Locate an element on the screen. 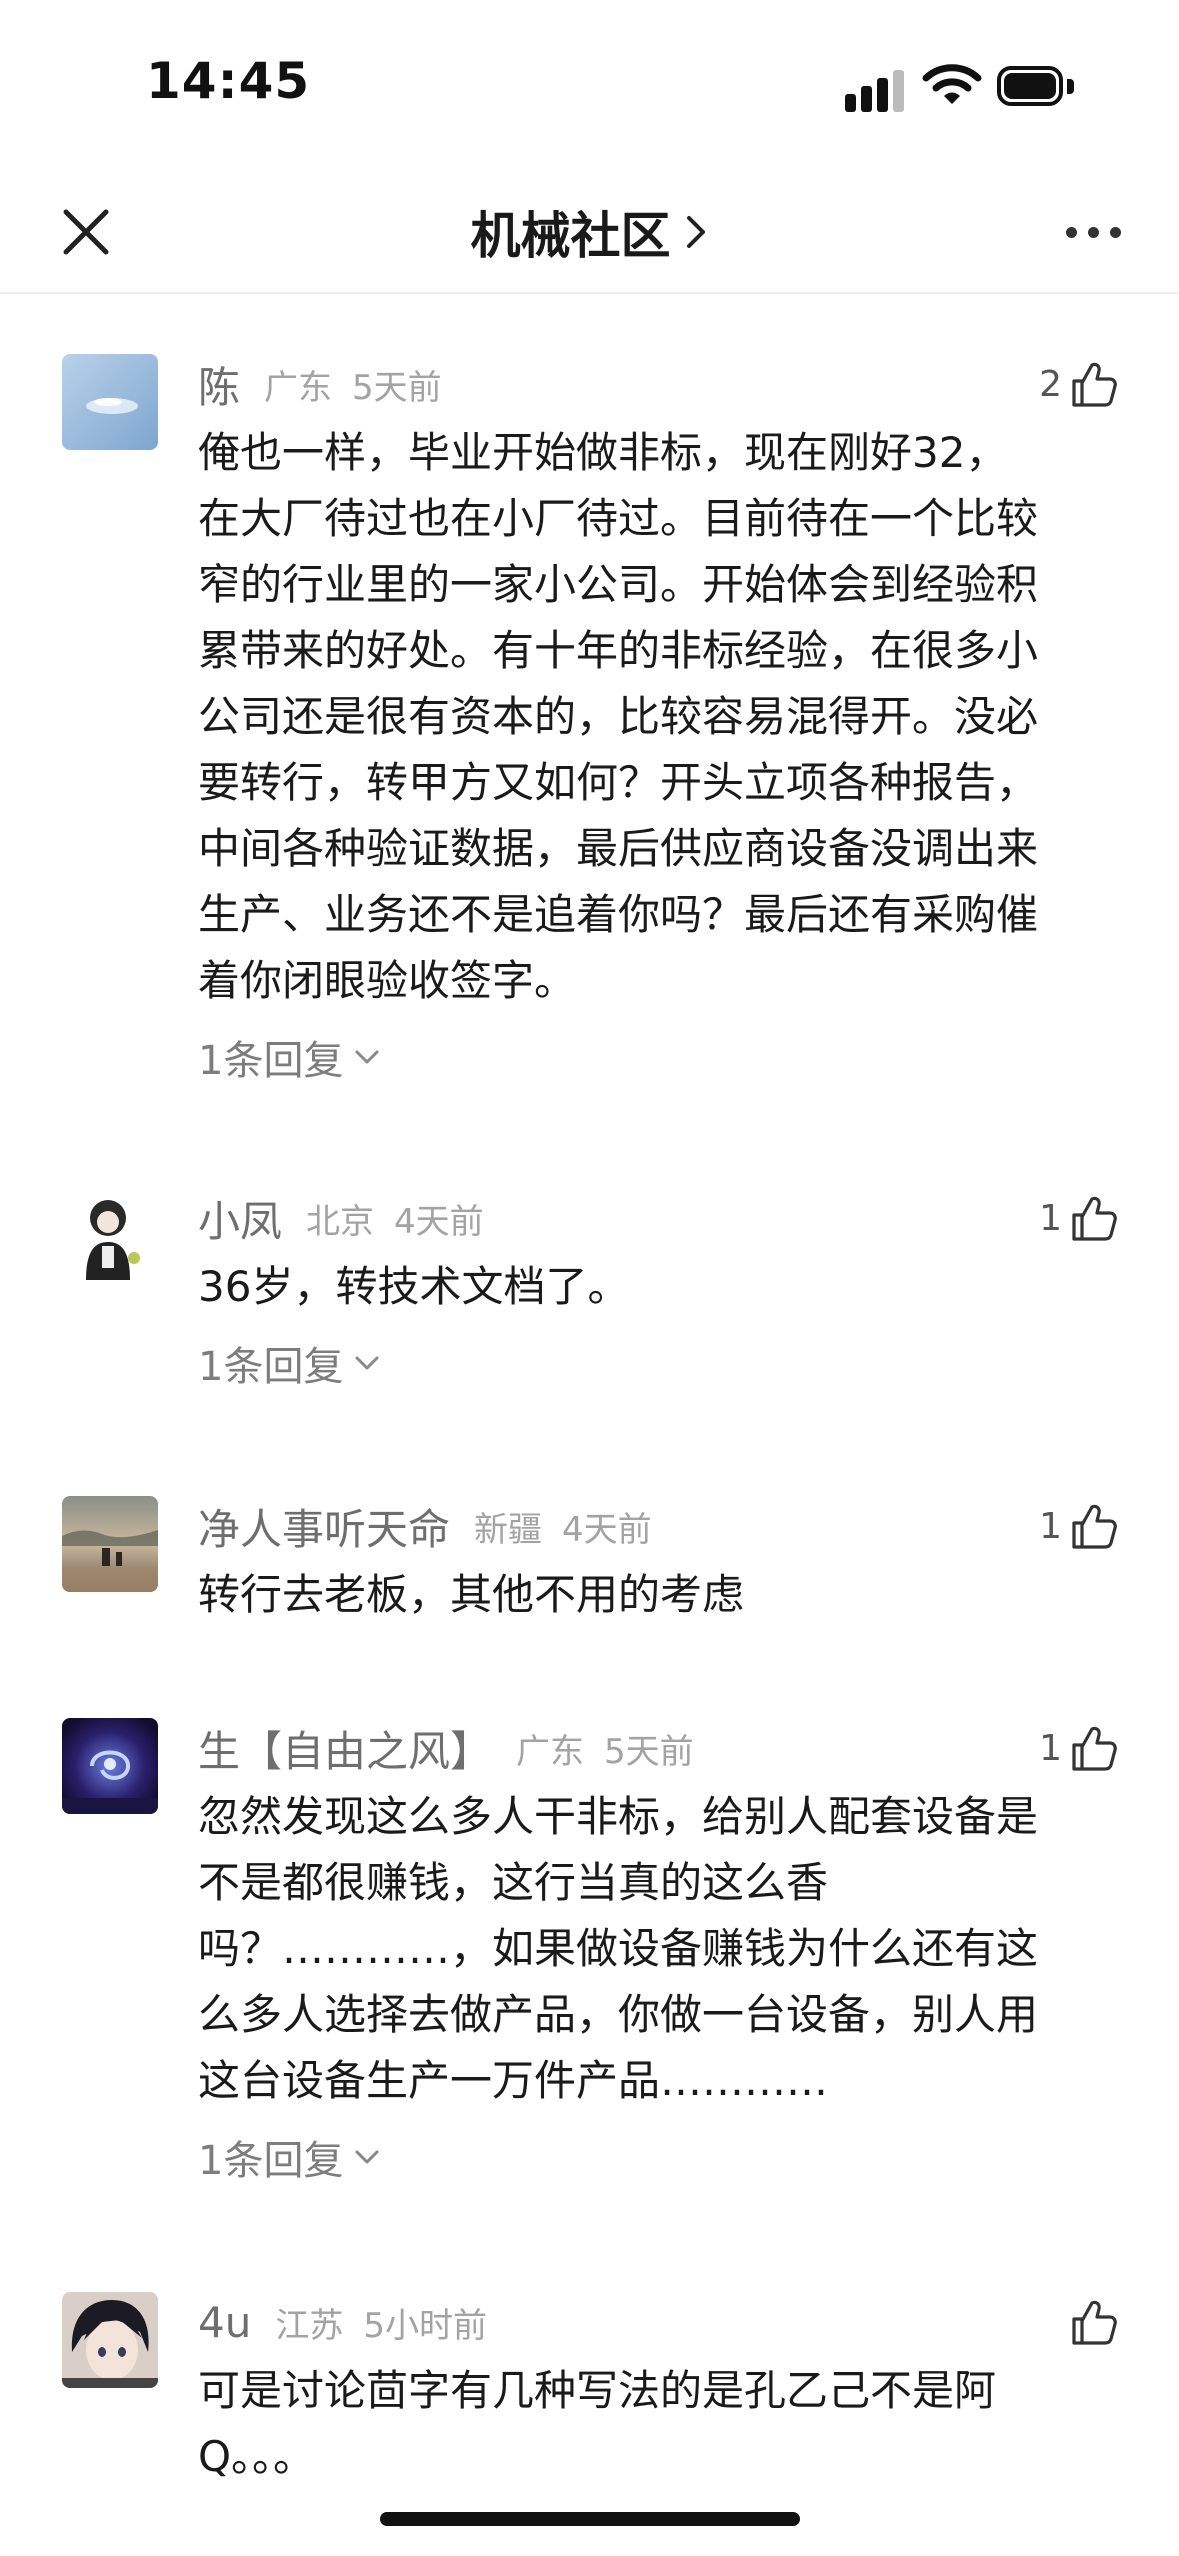  more-icon is located at coordinates (1071, 232).